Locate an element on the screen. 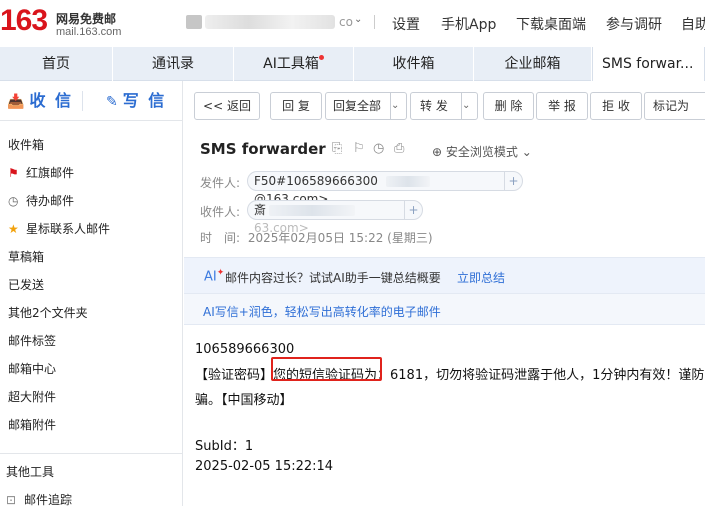 This screenshot has width=705, height=508. reply-all-button: 回复全部 ⌄ is located at coordinates (366, 106).